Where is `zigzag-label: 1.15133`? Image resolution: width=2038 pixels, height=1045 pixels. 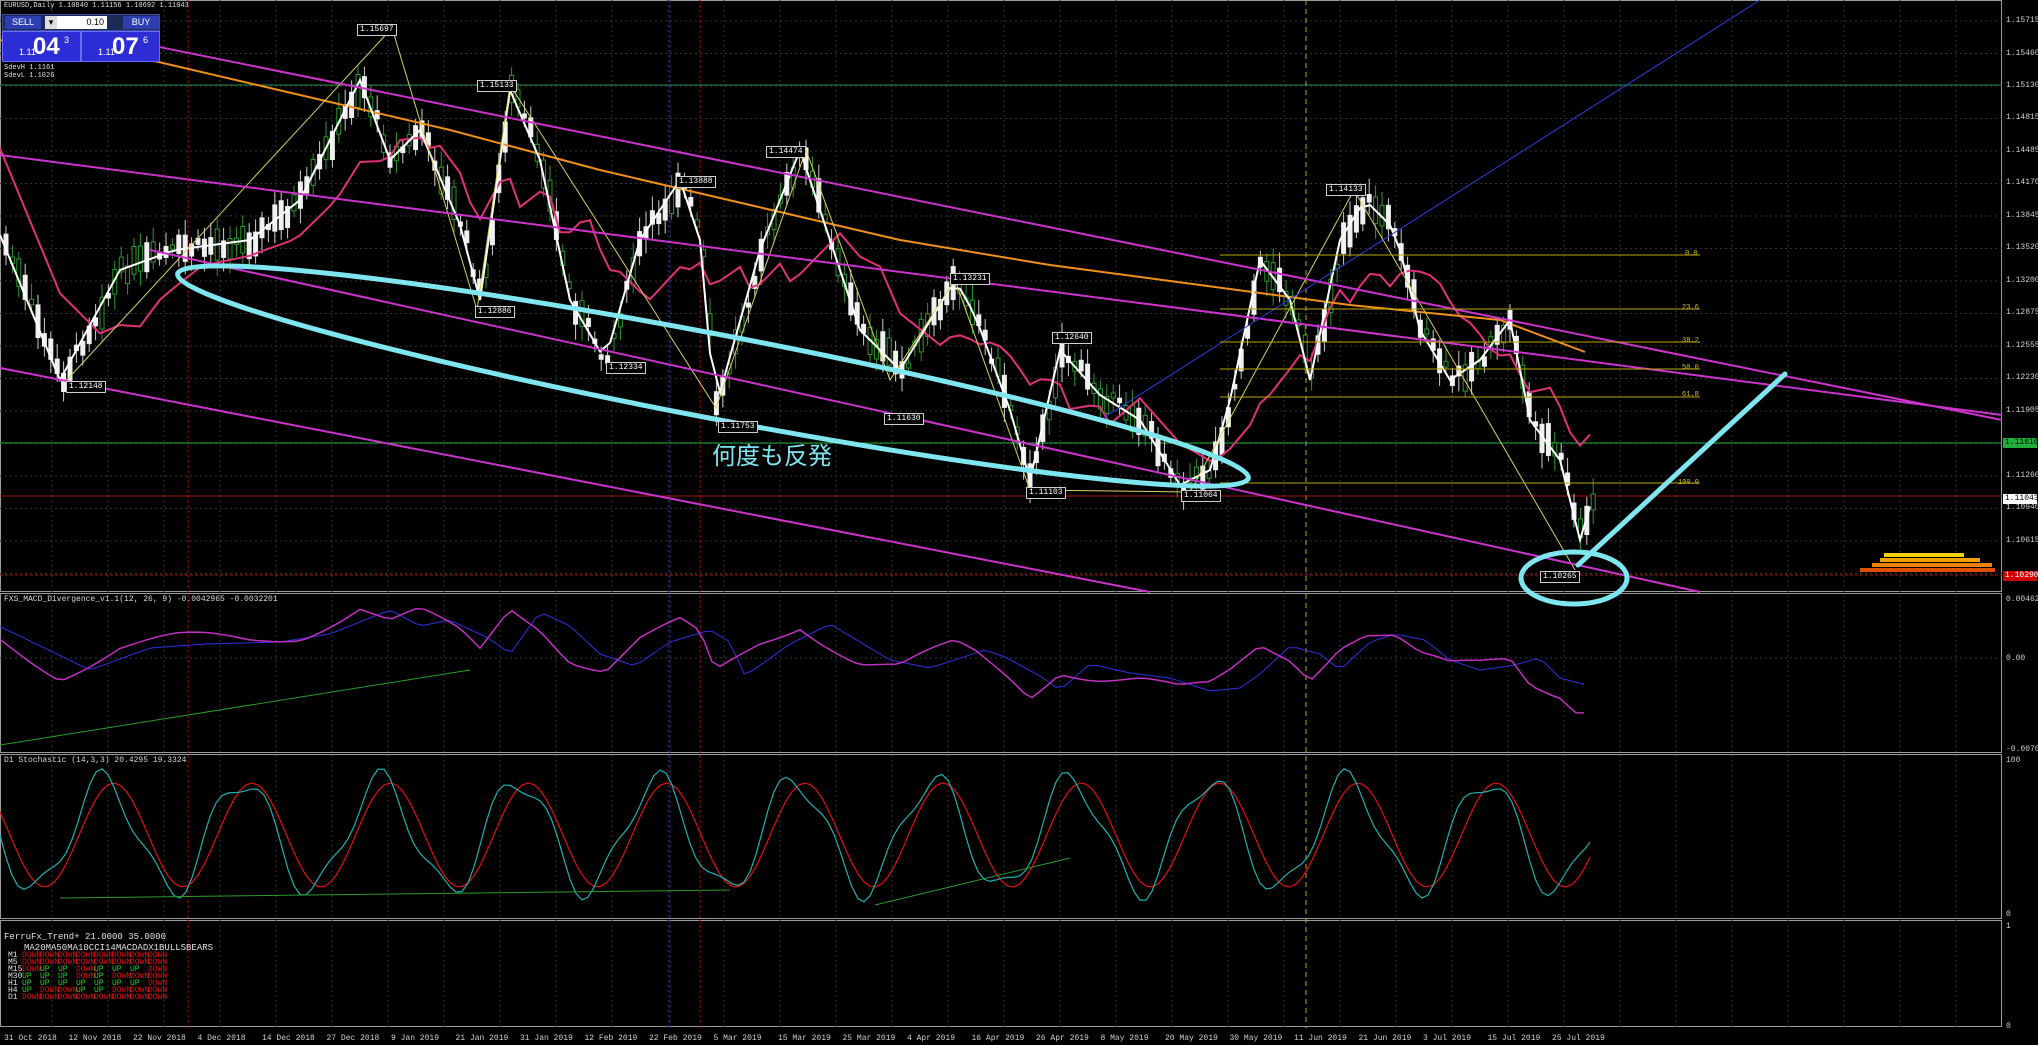 zigzag-label: 1.15133 is located at coordinates (497, 86).